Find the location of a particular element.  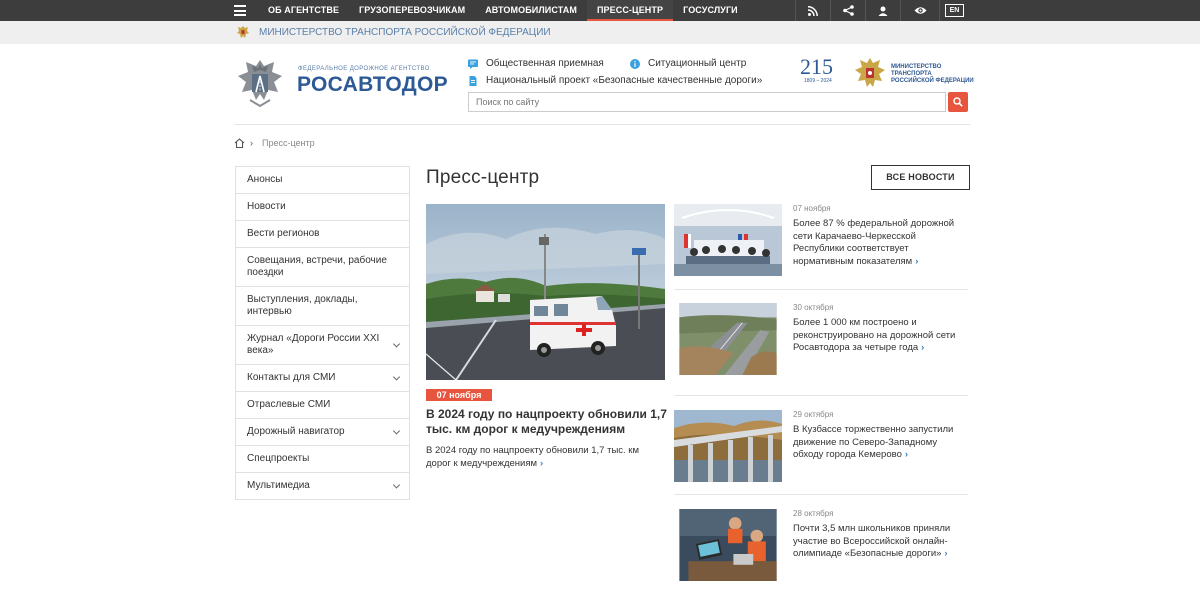

share-icon is located at coordinates (847, 10).